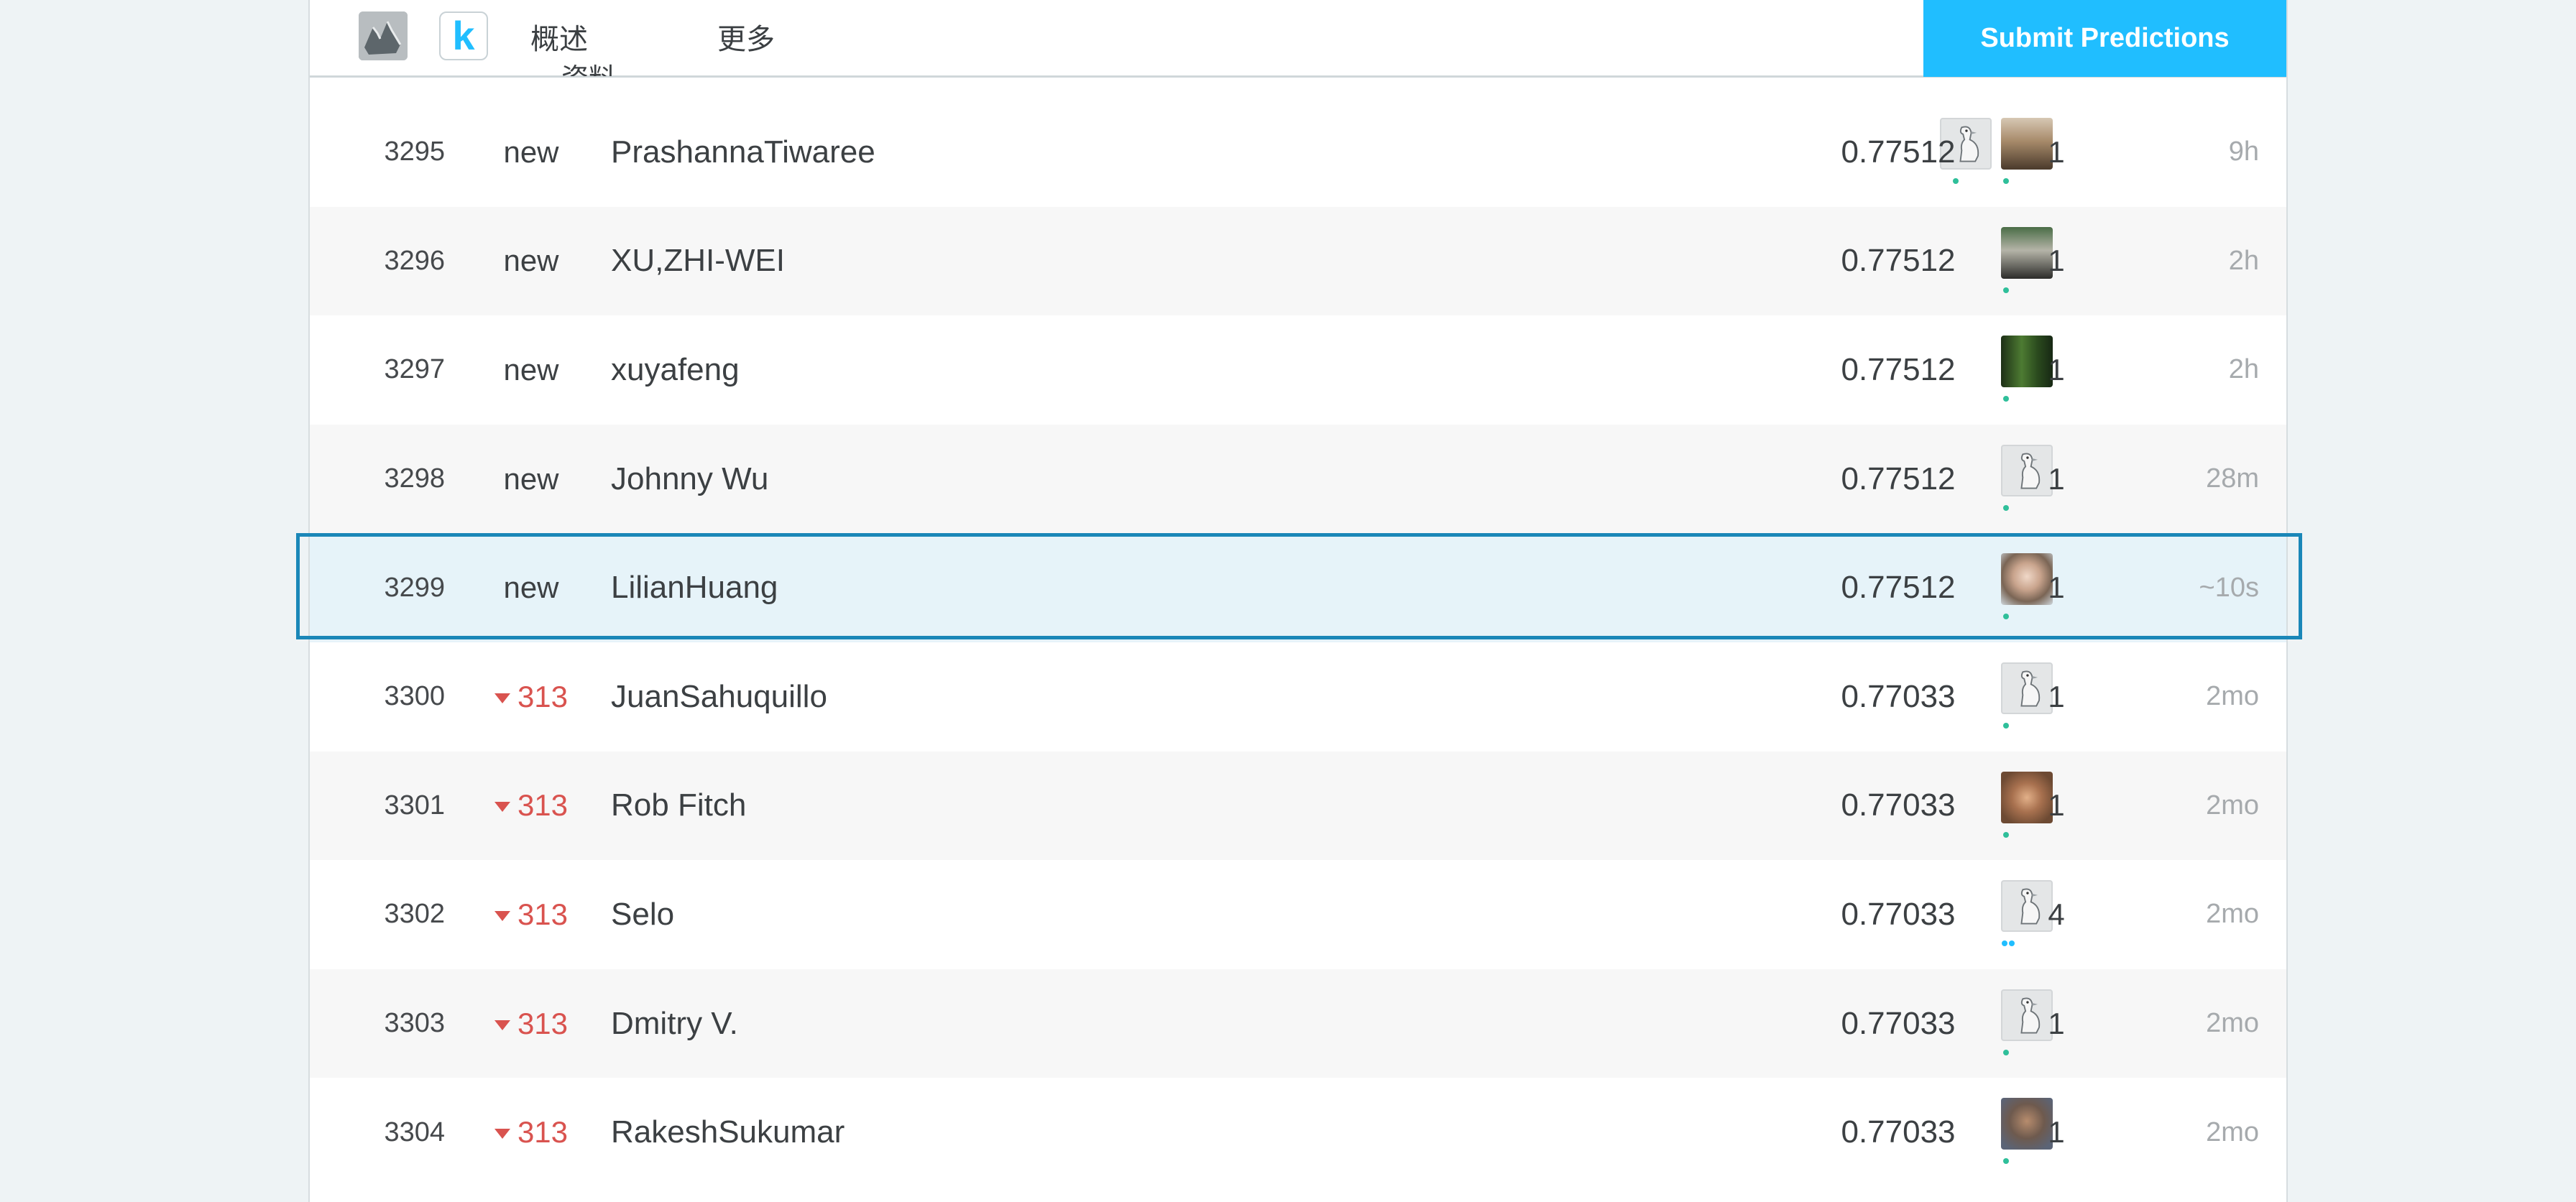 The width and height of the screenshot is (2576, 1202). I want to click on leaderboard-row: 3297 new xuyafeng 0.77512 1 2h, so click(1298, 370).